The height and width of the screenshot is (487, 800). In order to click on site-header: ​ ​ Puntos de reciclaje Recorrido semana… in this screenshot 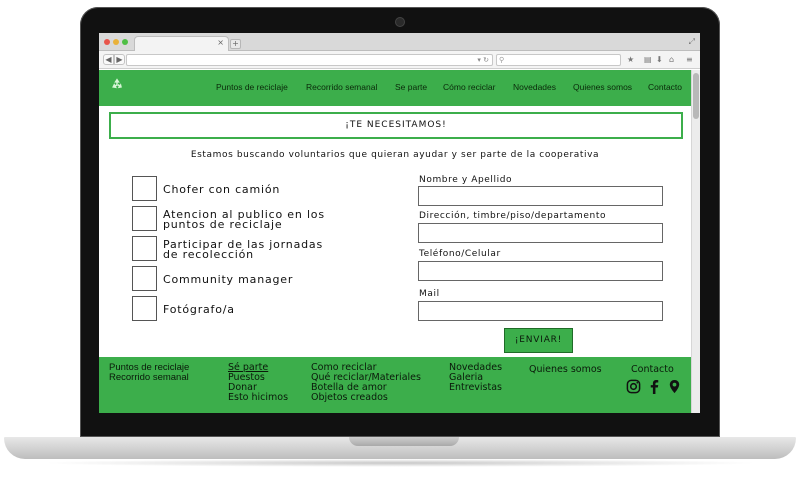, I will do `click(395, 88)`.